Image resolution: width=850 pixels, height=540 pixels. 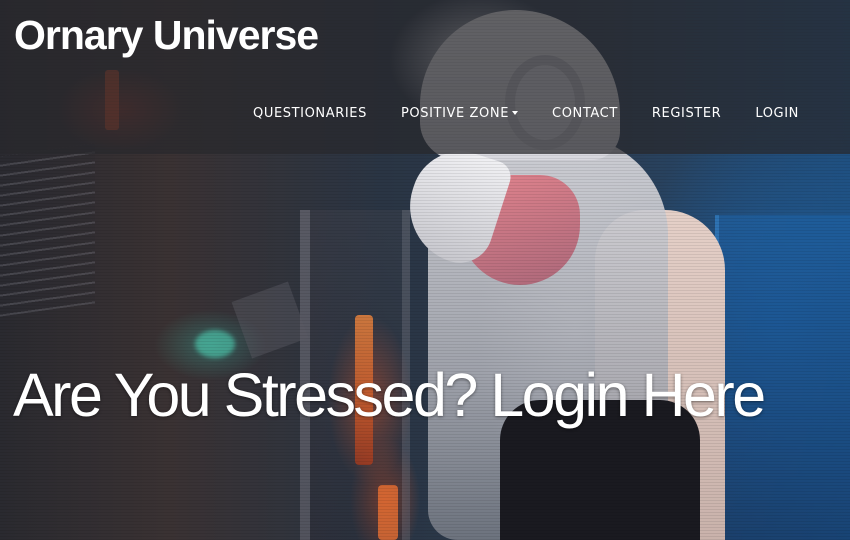 I want to click on nav-item-label: CONTACT, so click(x=585, y=113).